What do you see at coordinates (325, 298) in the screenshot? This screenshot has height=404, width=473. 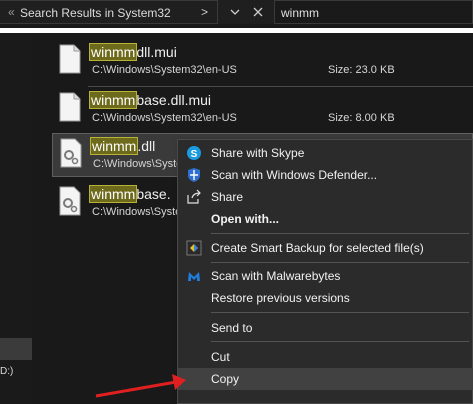 I see `menu-item-restore-previous-versions: Restore previous versions` at bounding box center [325, 298].